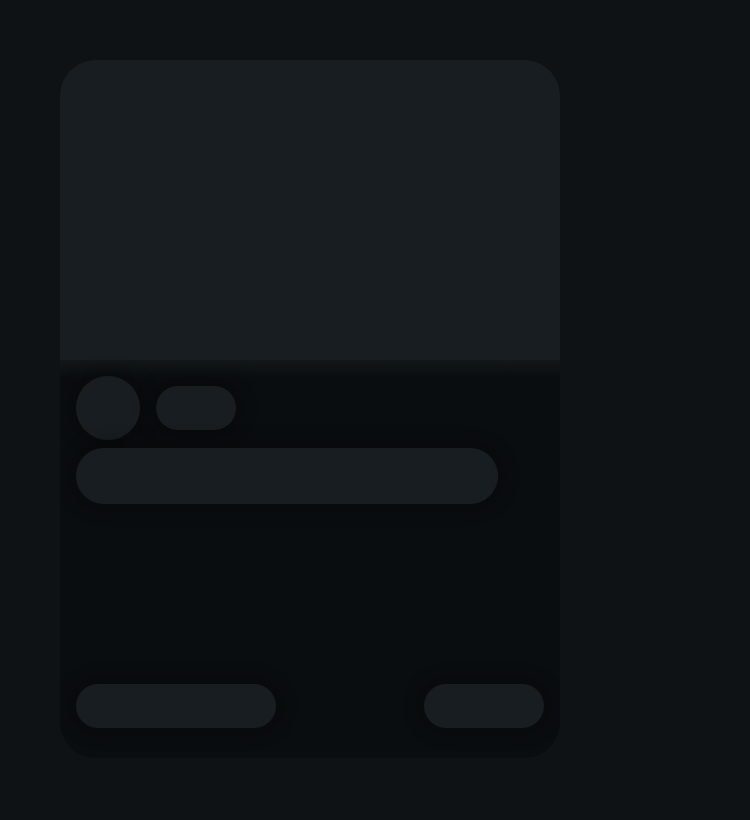 This screenshot has height=820, width=750. I want to click on media-divider, so click(310, 369).